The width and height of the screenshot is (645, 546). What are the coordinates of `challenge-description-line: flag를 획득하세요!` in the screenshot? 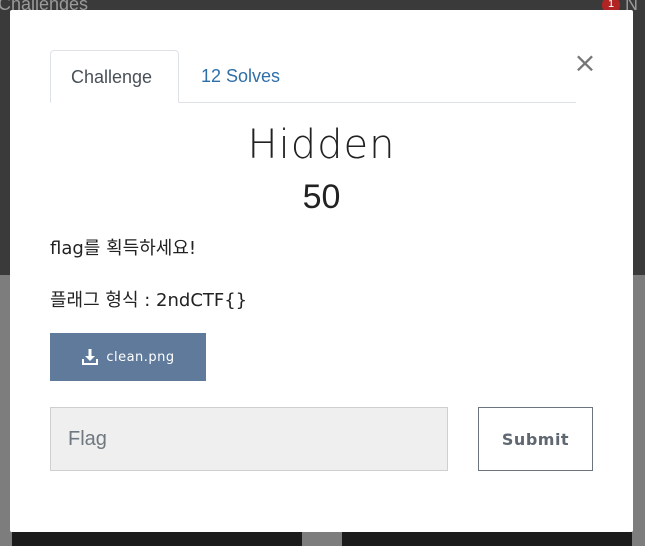 It's located at (123, 248).